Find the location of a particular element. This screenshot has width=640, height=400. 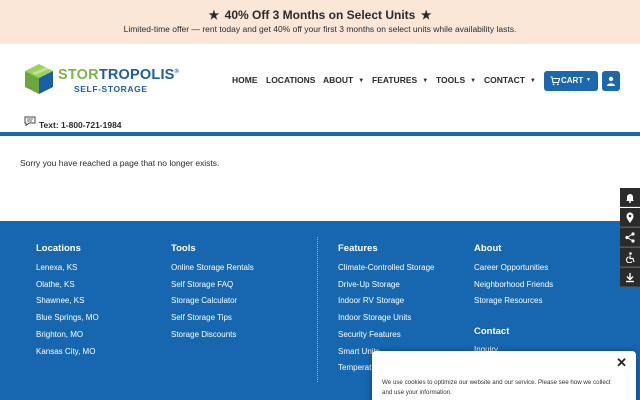

footer-link-climate-controlled: Climate-Controlled Storage is located at coordinates (386, 267).